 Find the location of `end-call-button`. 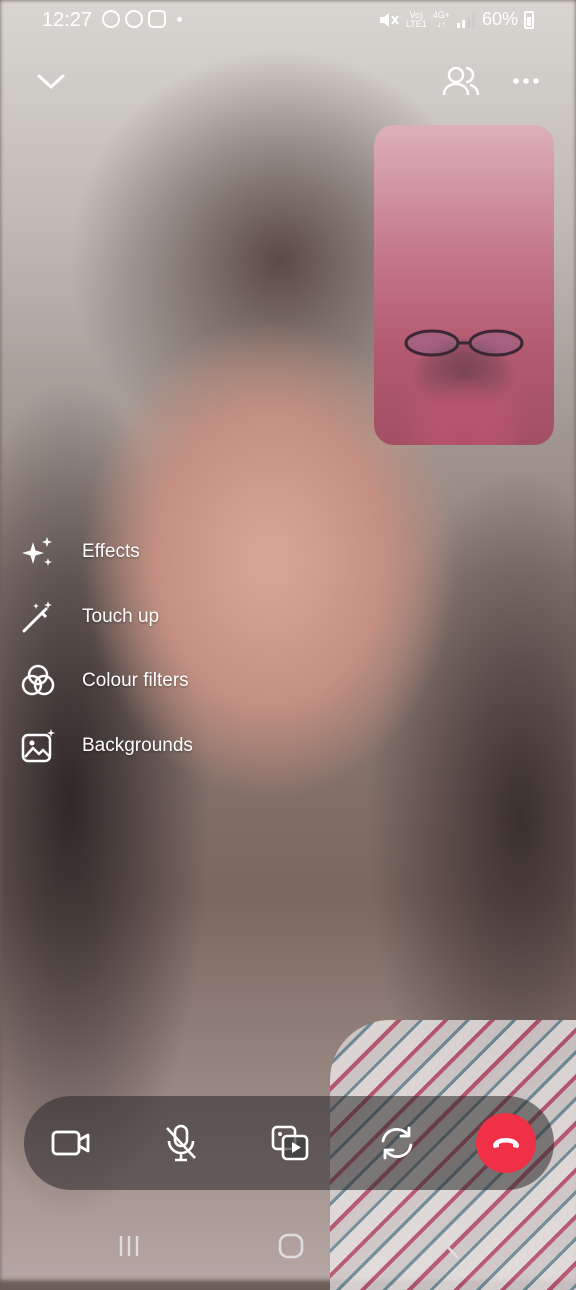

end-call-button is located at coordinates (506, 1143).